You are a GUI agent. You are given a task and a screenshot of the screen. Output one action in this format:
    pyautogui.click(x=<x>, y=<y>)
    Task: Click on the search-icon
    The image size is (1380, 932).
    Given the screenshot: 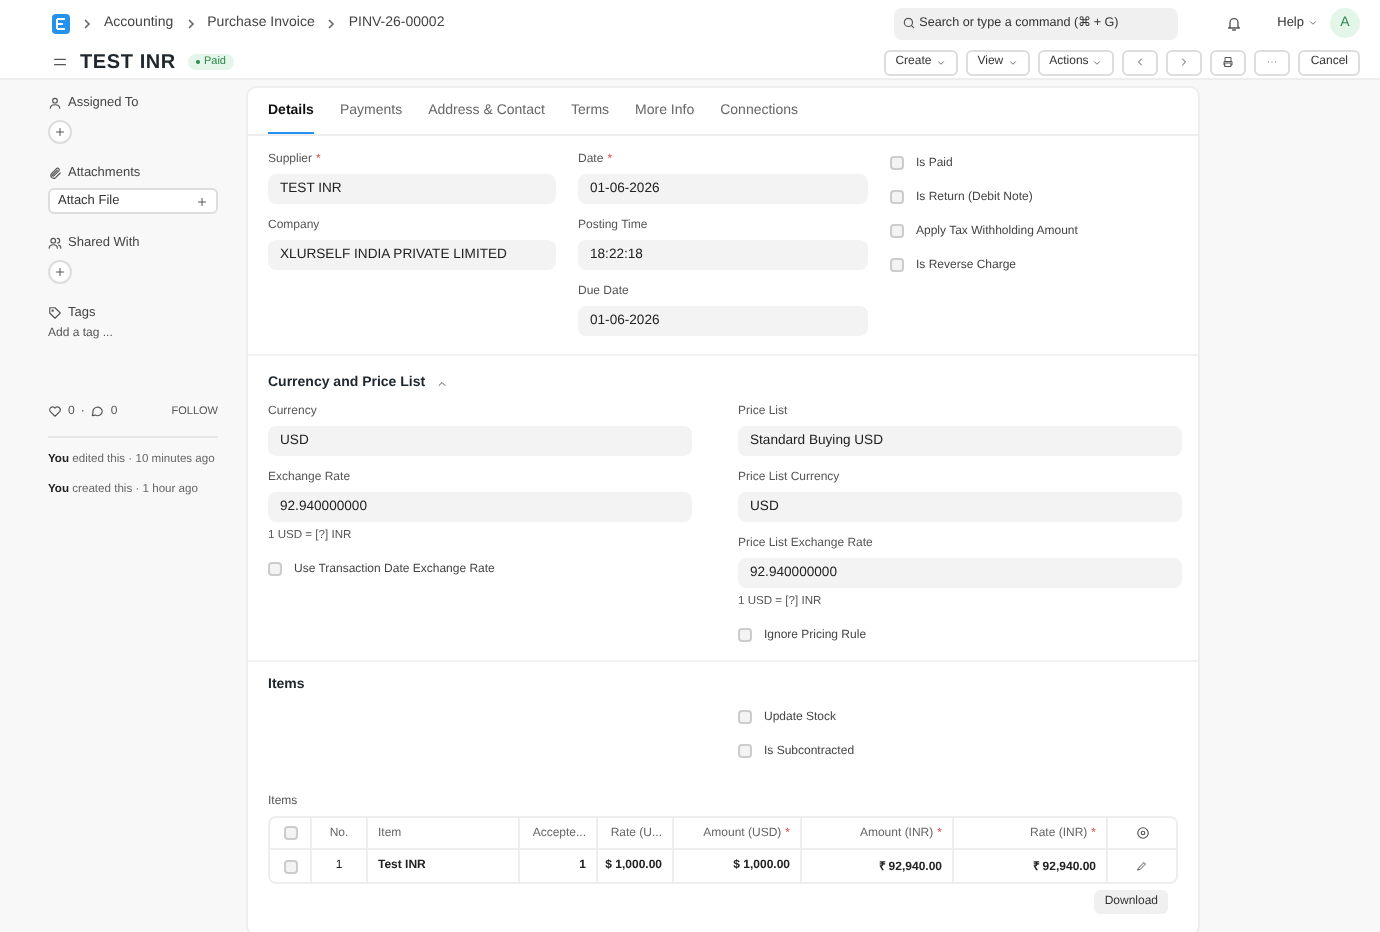 What is the action you would take?
    pyautogui.click(x=908, y=22)
    